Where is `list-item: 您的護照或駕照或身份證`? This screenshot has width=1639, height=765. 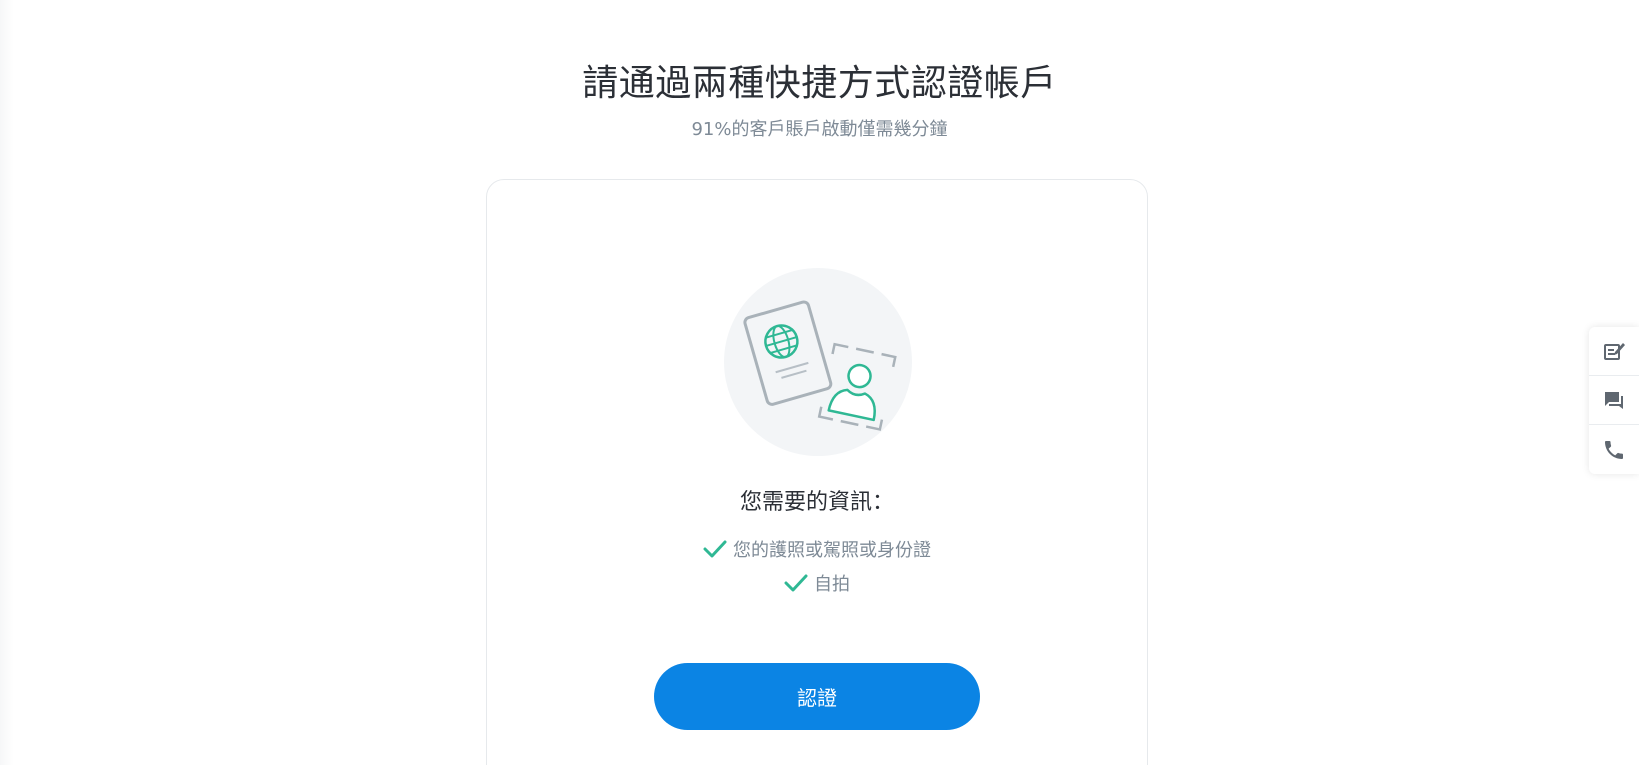
list-item: 您的護照或駕照或身份證 is located at coordinates (817, 549).